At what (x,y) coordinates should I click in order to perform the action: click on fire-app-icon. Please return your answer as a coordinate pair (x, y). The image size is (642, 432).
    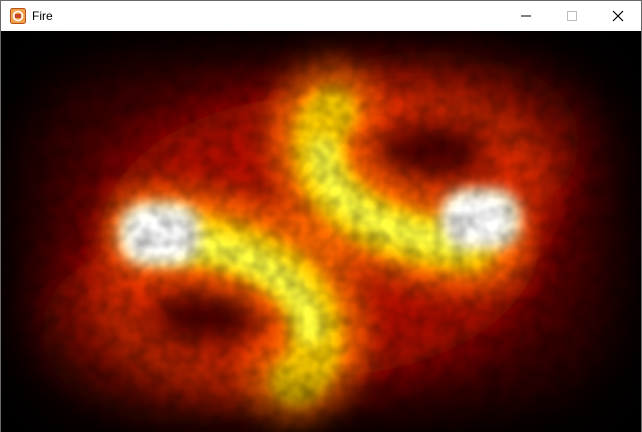
    Looking at the image, I should click on (18, 16).